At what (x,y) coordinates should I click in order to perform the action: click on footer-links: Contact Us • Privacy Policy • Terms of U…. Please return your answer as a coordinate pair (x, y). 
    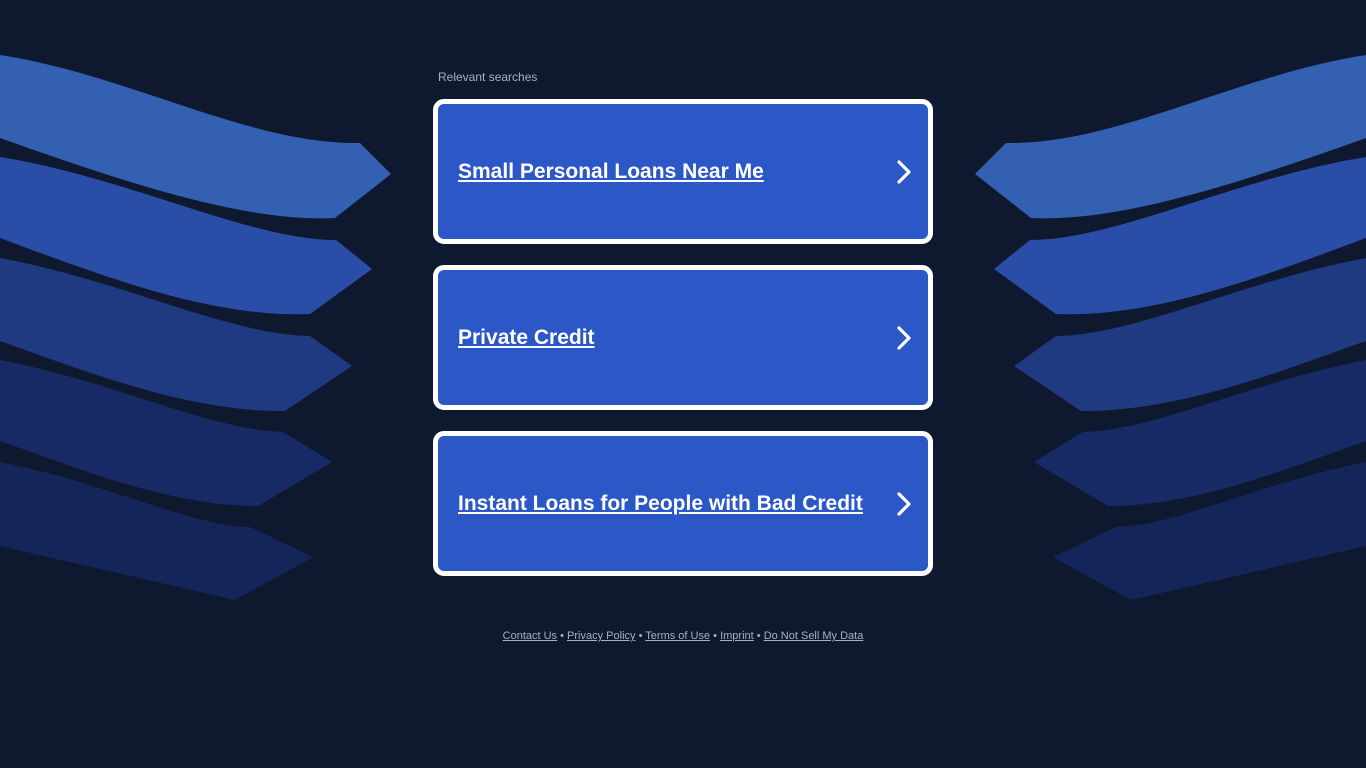
    Looking at the image, I should click on (683, 636).